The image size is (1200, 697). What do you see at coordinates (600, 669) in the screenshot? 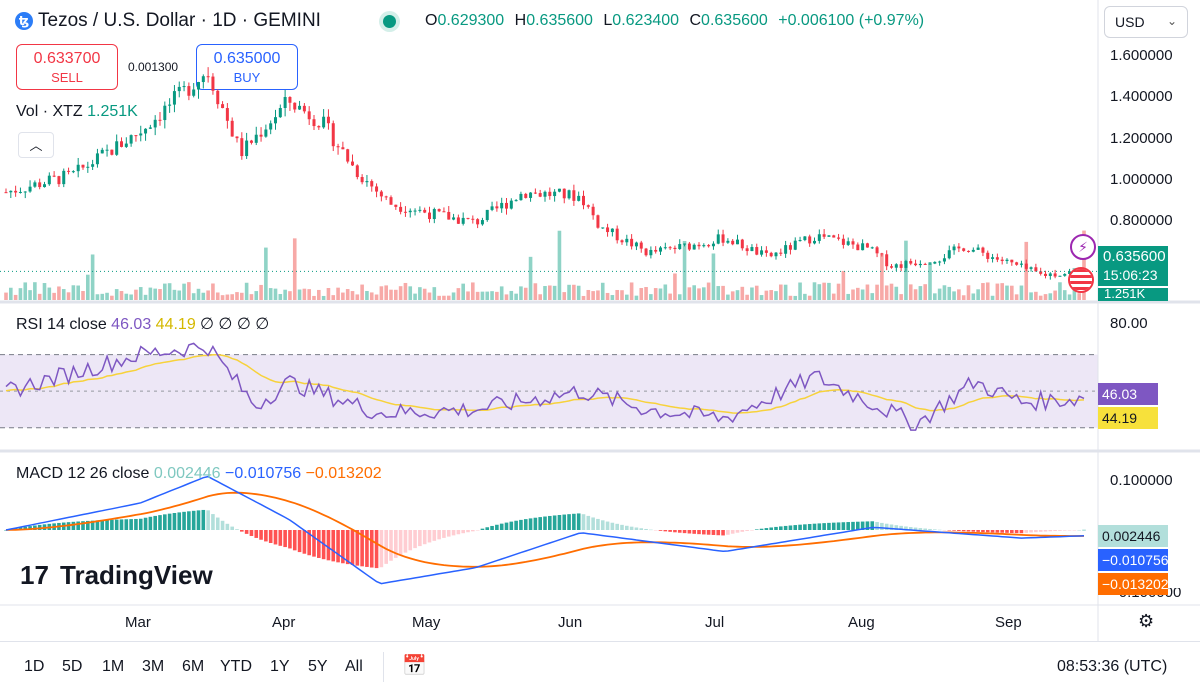
I see `bottom-toolbar` at bounding box center [600, 669].